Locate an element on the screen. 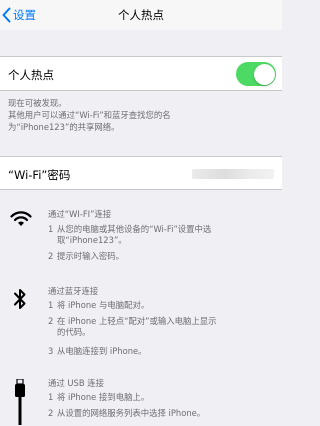 This screenshot has height=426, width=320. usb-step-1: 1 将 iPhone 接到电脑上。 is located at coordinates (164, 397).